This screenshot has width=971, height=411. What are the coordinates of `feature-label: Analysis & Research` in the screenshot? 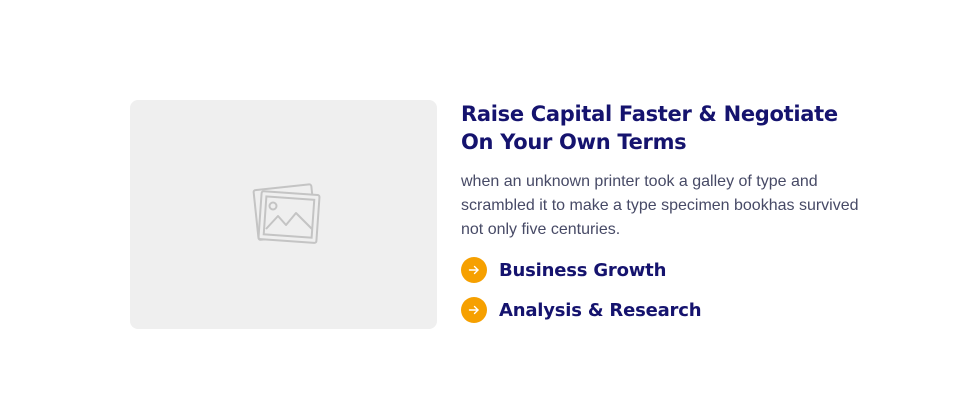 It's located at (600, 310).